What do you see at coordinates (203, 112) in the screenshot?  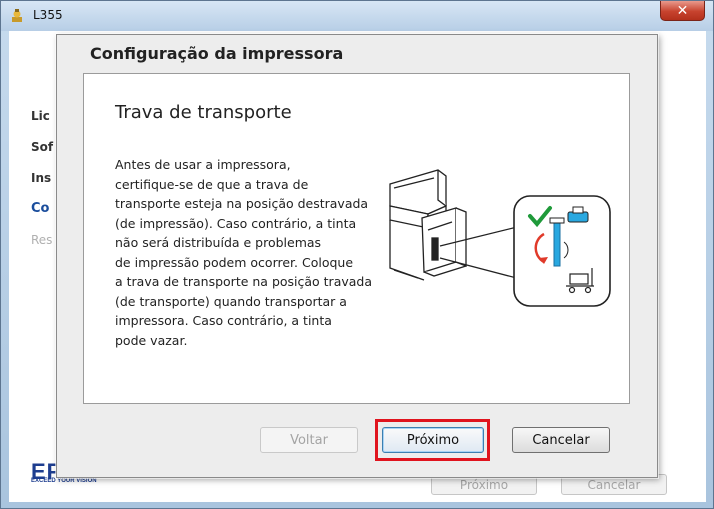 I see `section-title: Trava de transporte` at bounding box center [203, 112].